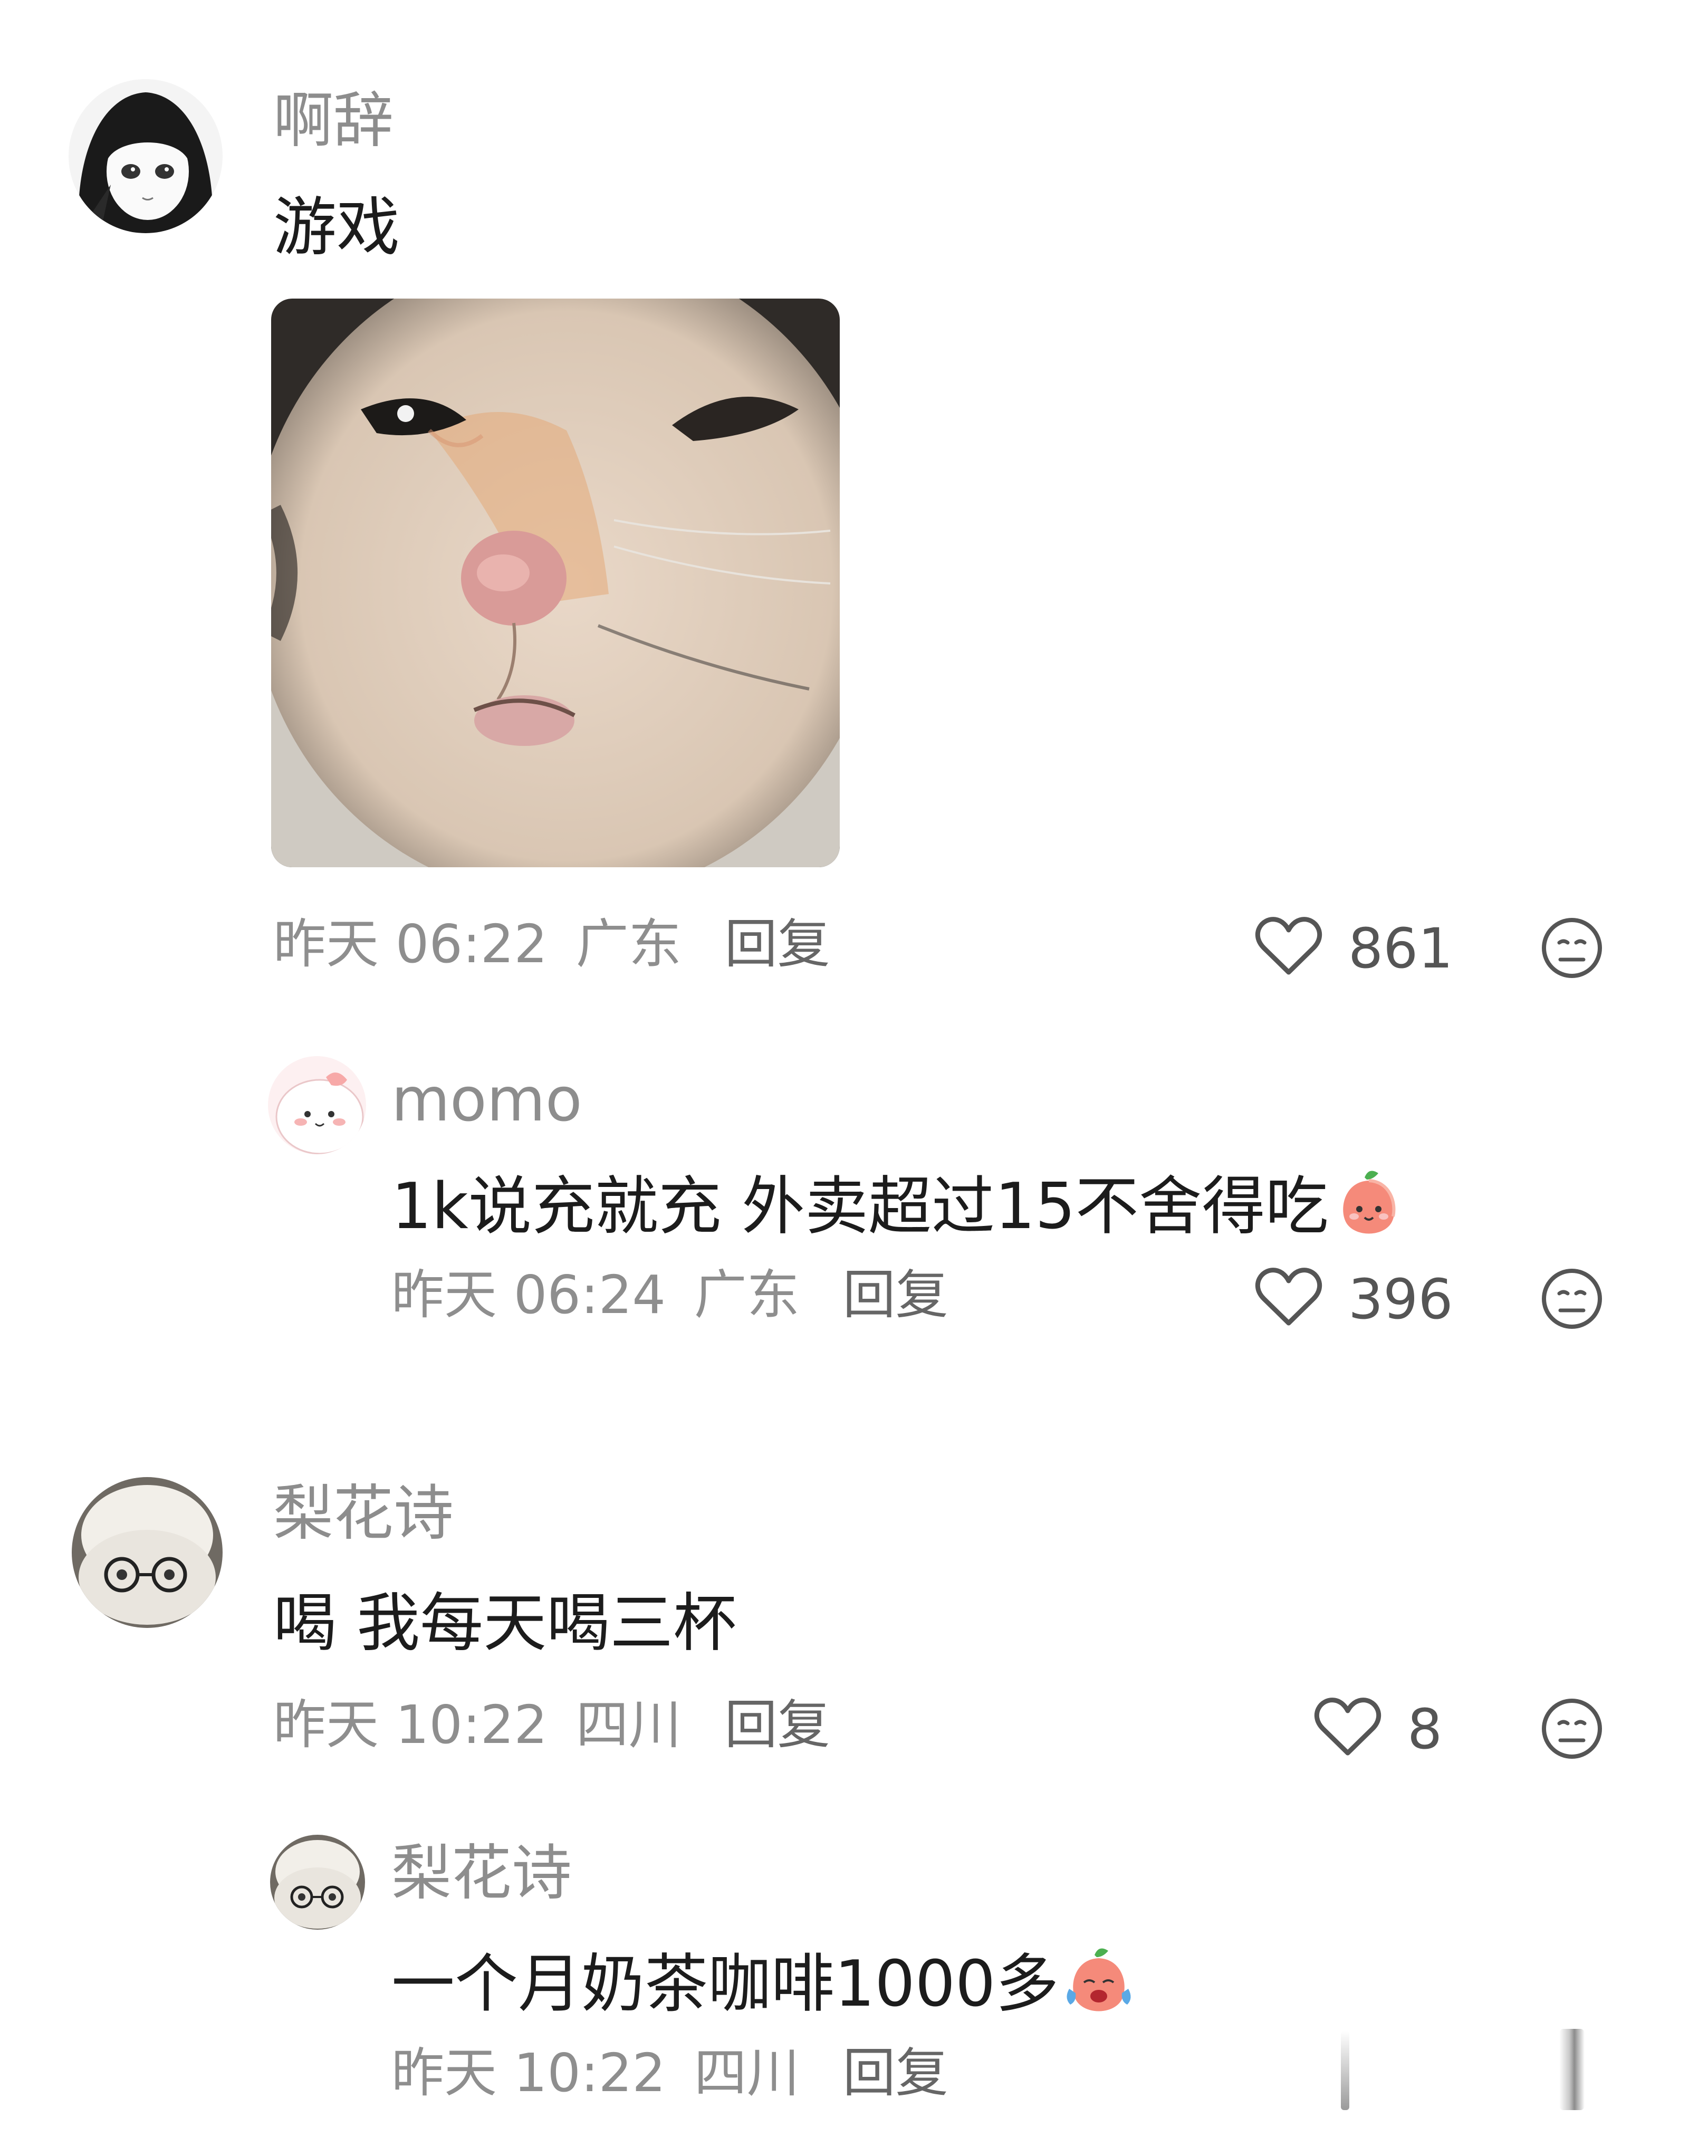 The height and width of the screenshot is (2156, 1708). What do you see at coordinates (1425, 1729) in the screenshot?
I see `like-count: 8` at bounding box center [1425, 1729].